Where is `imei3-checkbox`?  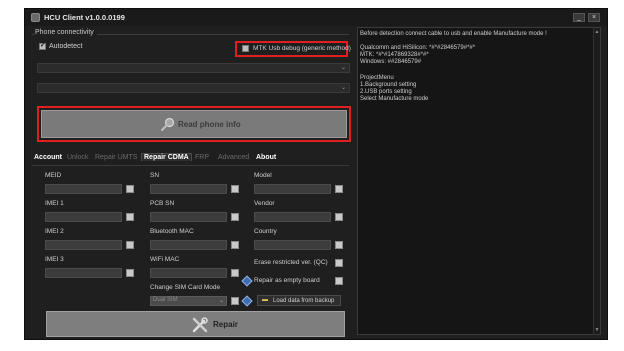
imei3-checkbox is located at coordinates (130, 273).